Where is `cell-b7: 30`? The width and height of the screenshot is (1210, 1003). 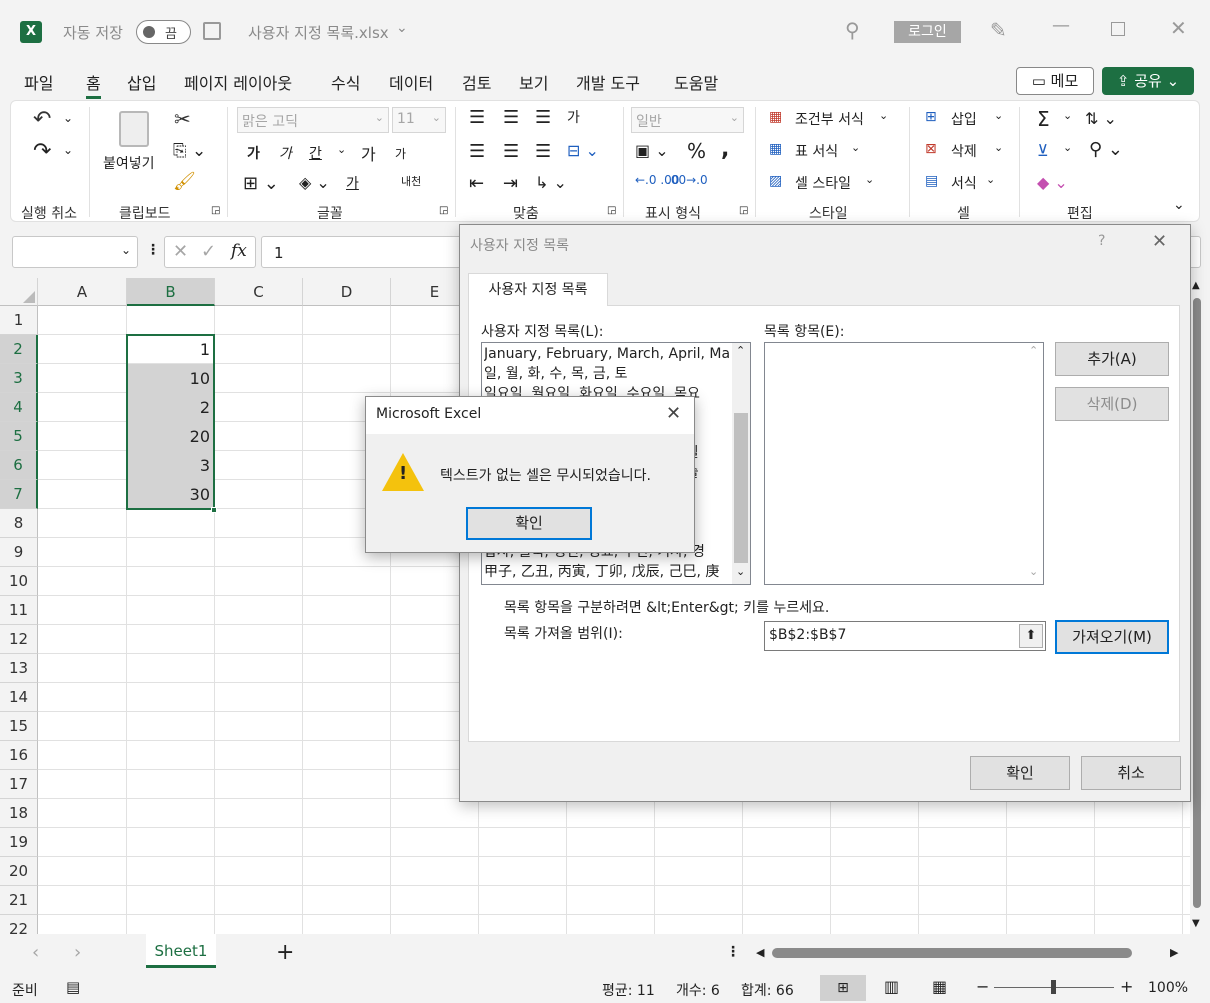
cell-b7: 30 is located at coordinates (170, 494).